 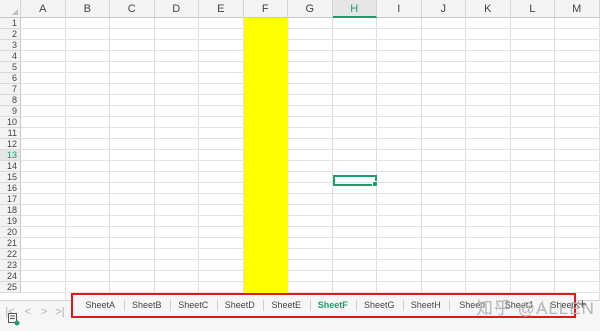 I want to click on row-header-23: 23, so click(x=10, y=265).